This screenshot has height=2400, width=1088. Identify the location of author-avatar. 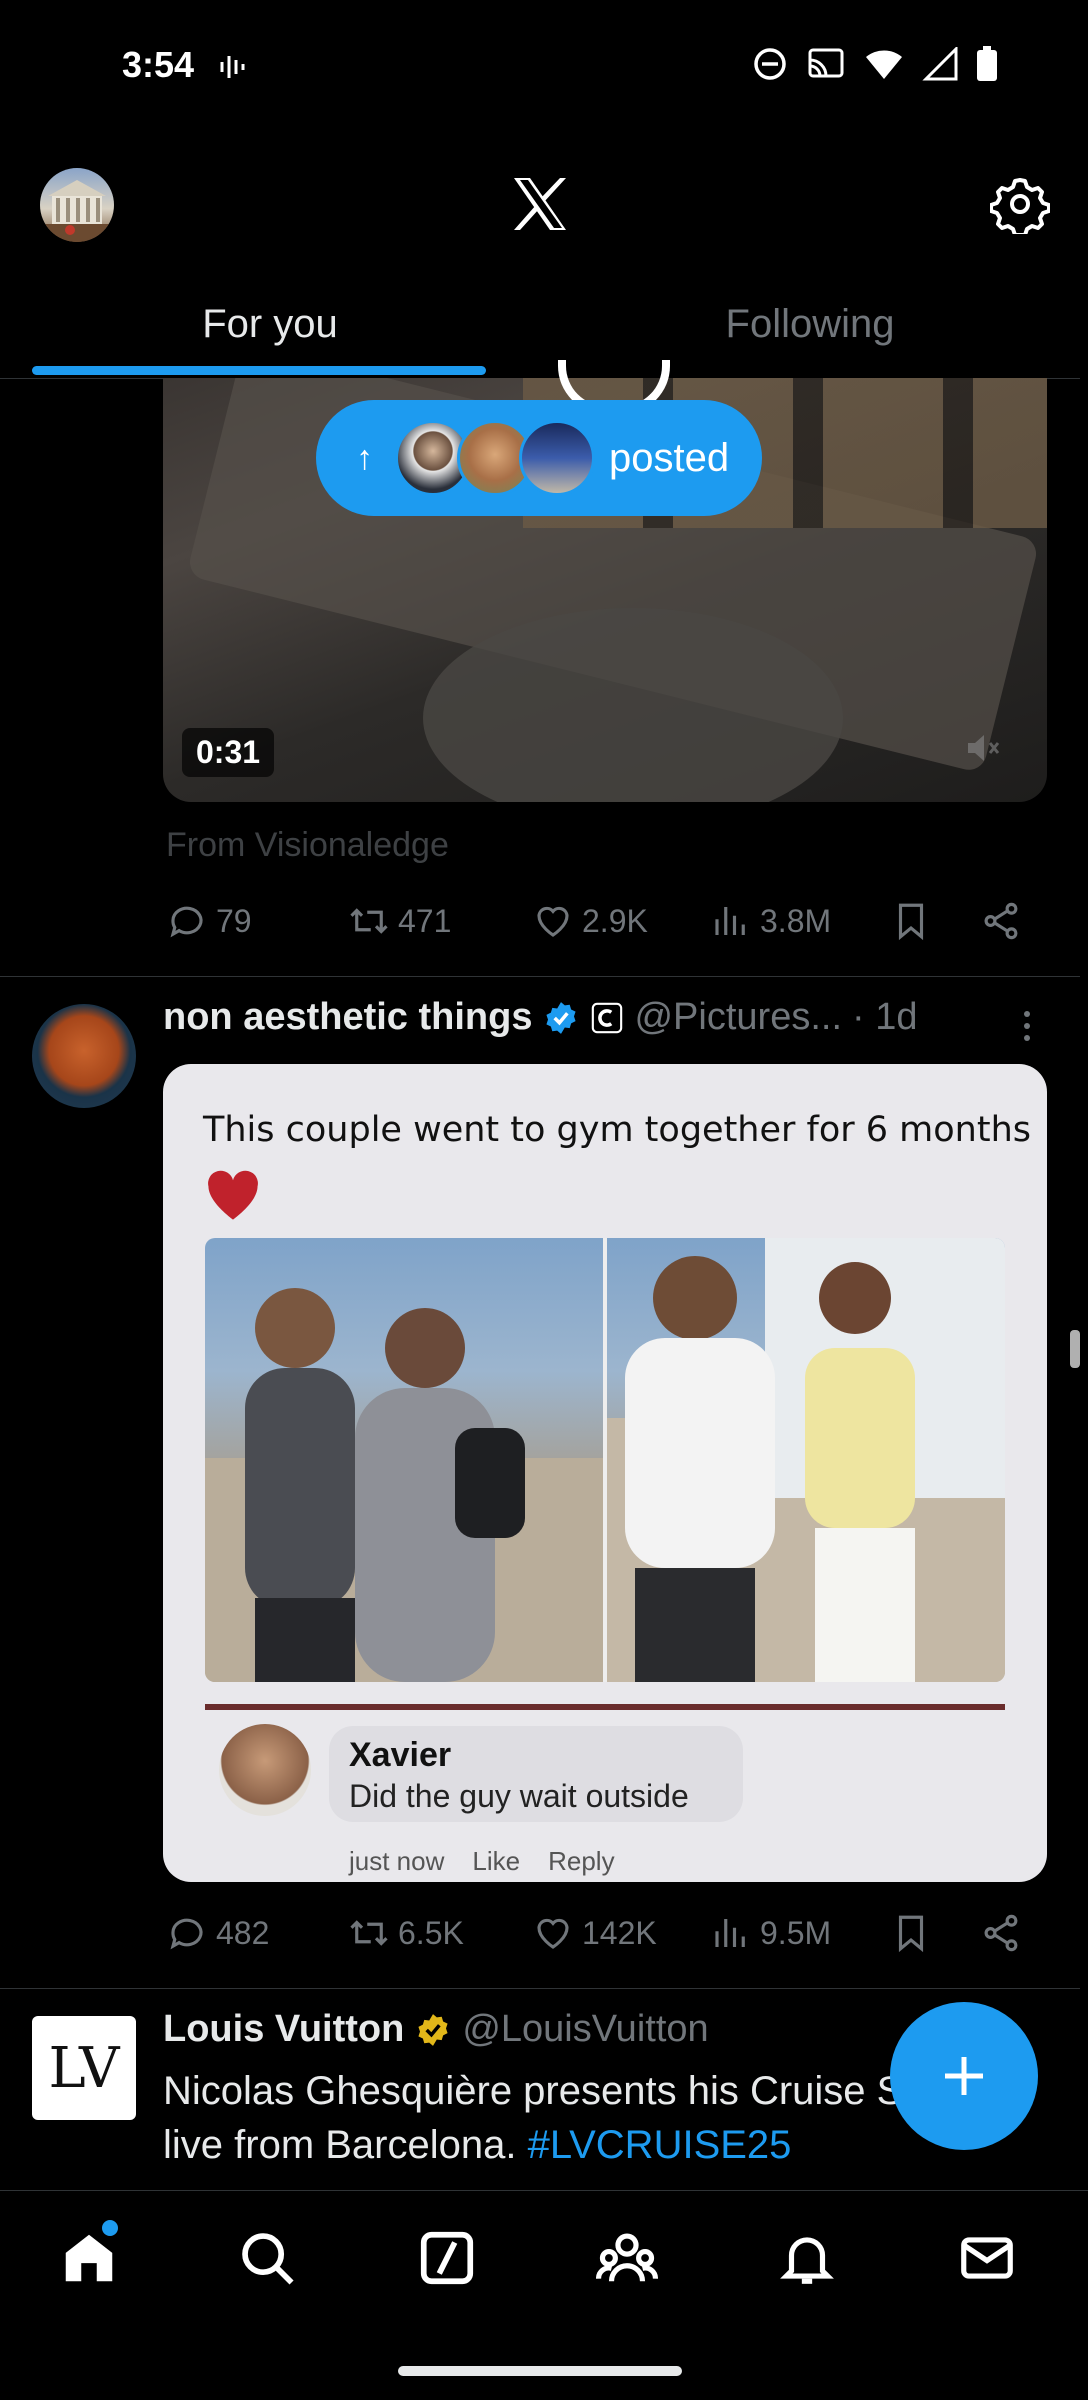
(84, 1056).